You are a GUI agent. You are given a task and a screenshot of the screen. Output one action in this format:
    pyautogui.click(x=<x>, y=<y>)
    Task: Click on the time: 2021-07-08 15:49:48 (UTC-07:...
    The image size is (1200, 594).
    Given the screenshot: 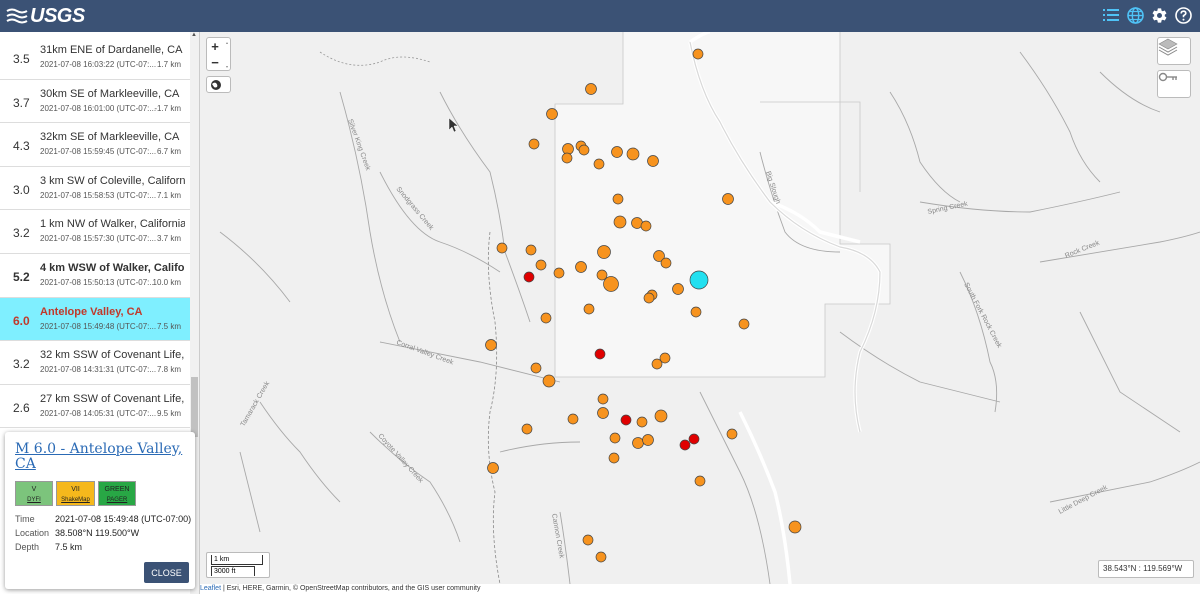 What is the action you would take?
    pyautogui.click(x=98, y=326)
    